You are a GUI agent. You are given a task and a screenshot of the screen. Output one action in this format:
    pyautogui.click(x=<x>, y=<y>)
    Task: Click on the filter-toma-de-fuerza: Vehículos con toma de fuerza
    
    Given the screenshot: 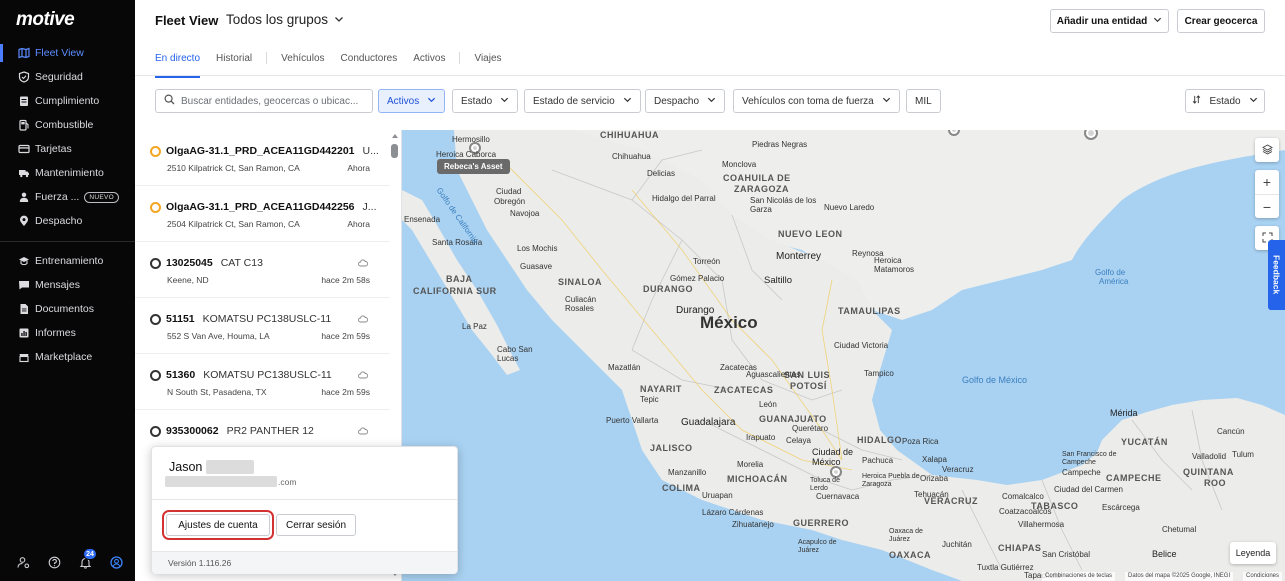 What is the action you would take?
    pyautogui.click(x=816, y=101)
    